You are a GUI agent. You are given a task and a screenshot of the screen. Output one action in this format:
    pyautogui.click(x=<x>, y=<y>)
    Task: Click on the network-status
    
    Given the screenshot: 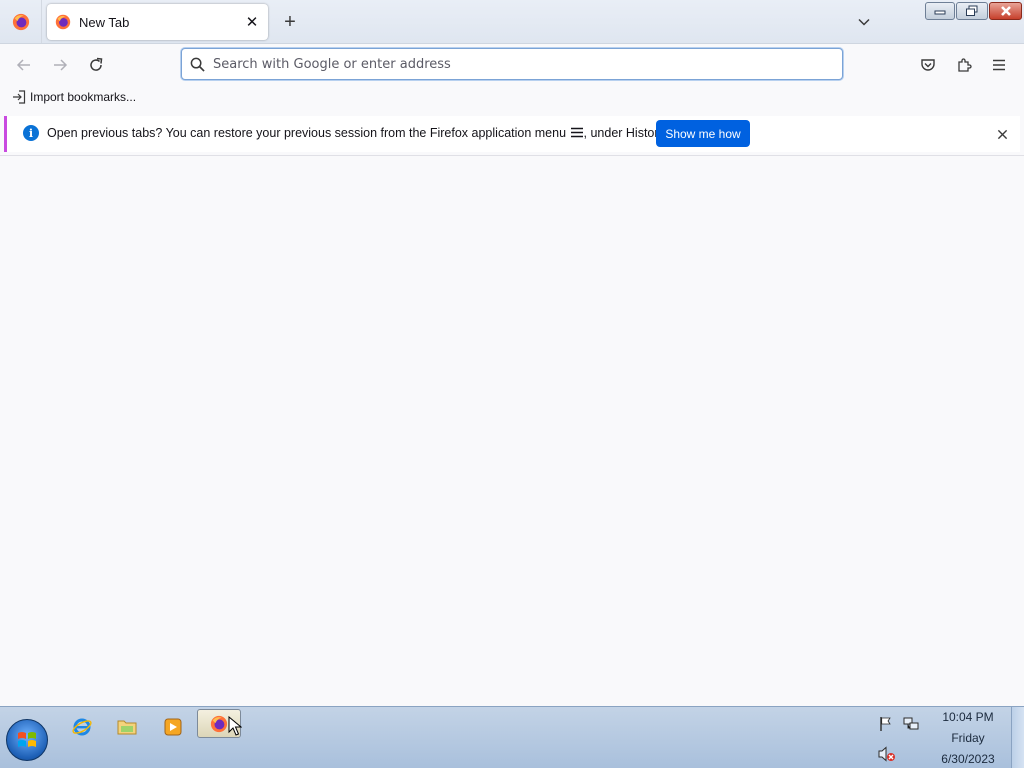 What is the action you would take?
    pyautogui.click(x=911, y=724)
    